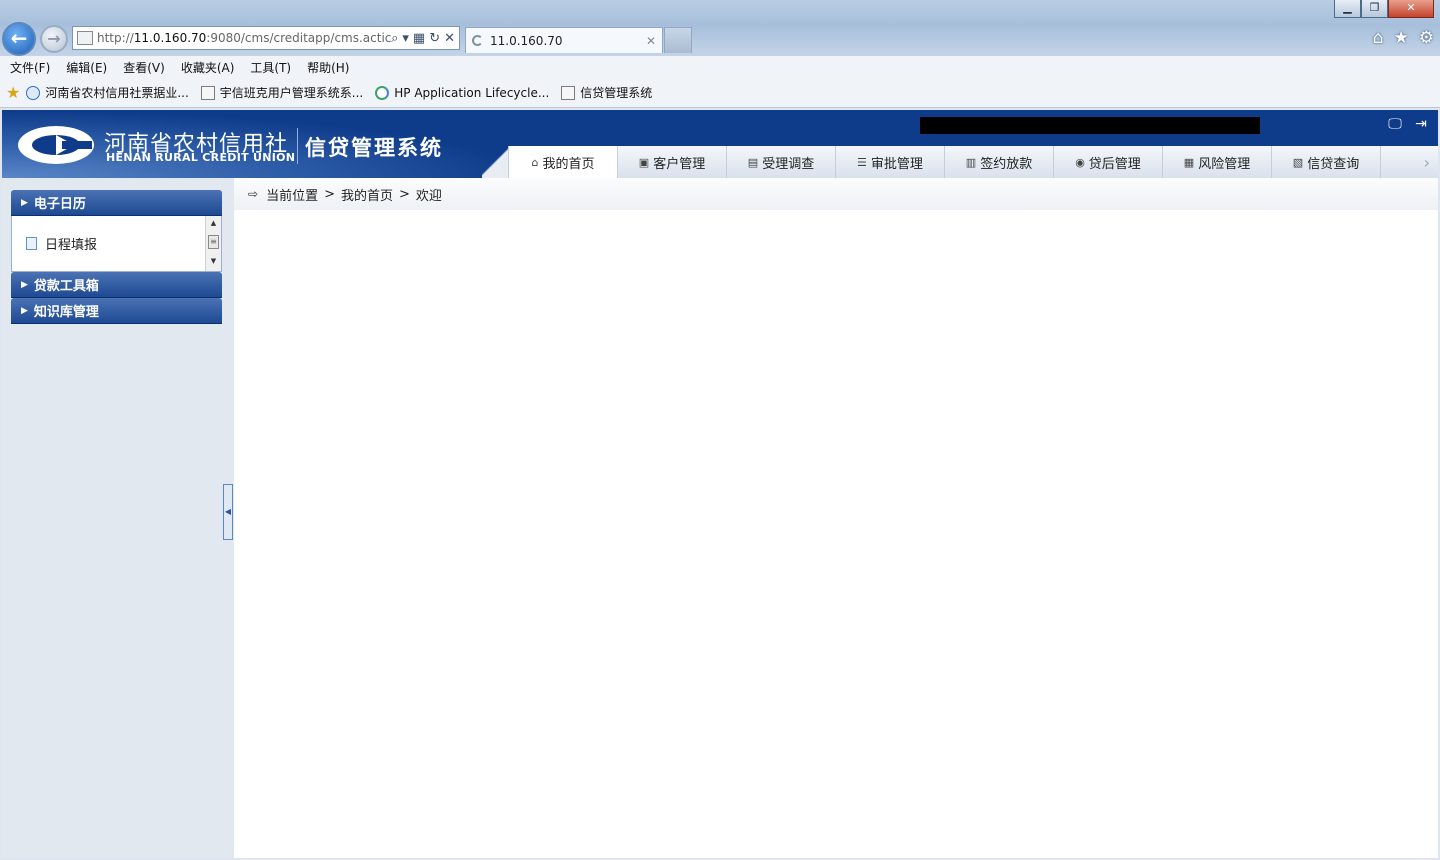 The image size is (1440, 860). I want to click on address-url-host: 11.0.160.70, so click(170, 38).